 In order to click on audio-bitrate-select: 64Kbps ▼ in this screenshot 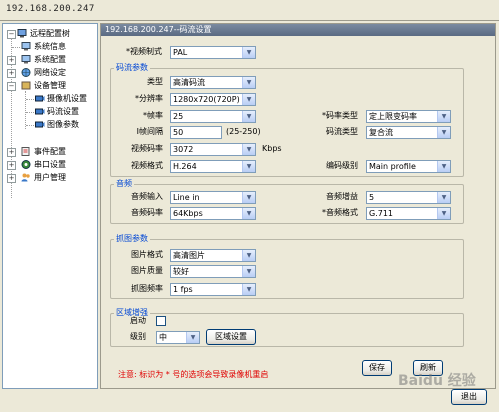, I will do `click(213, 213)`.